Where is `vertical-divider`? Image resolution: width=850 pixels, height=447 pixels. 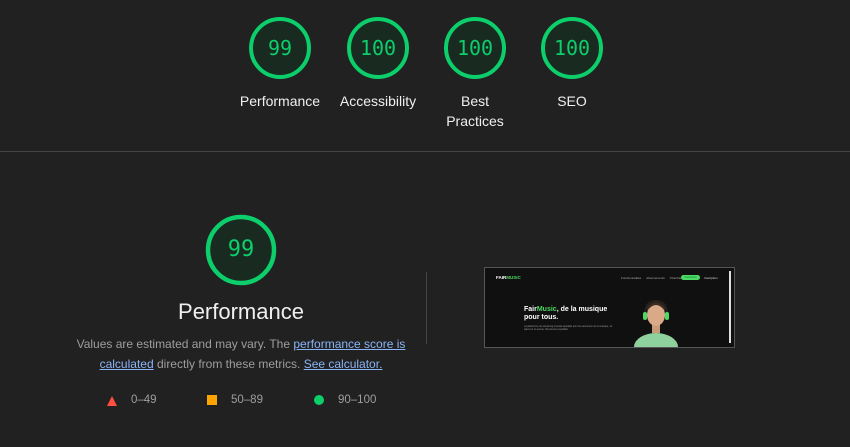
vertical-divider is located at coordinates (426, 308).